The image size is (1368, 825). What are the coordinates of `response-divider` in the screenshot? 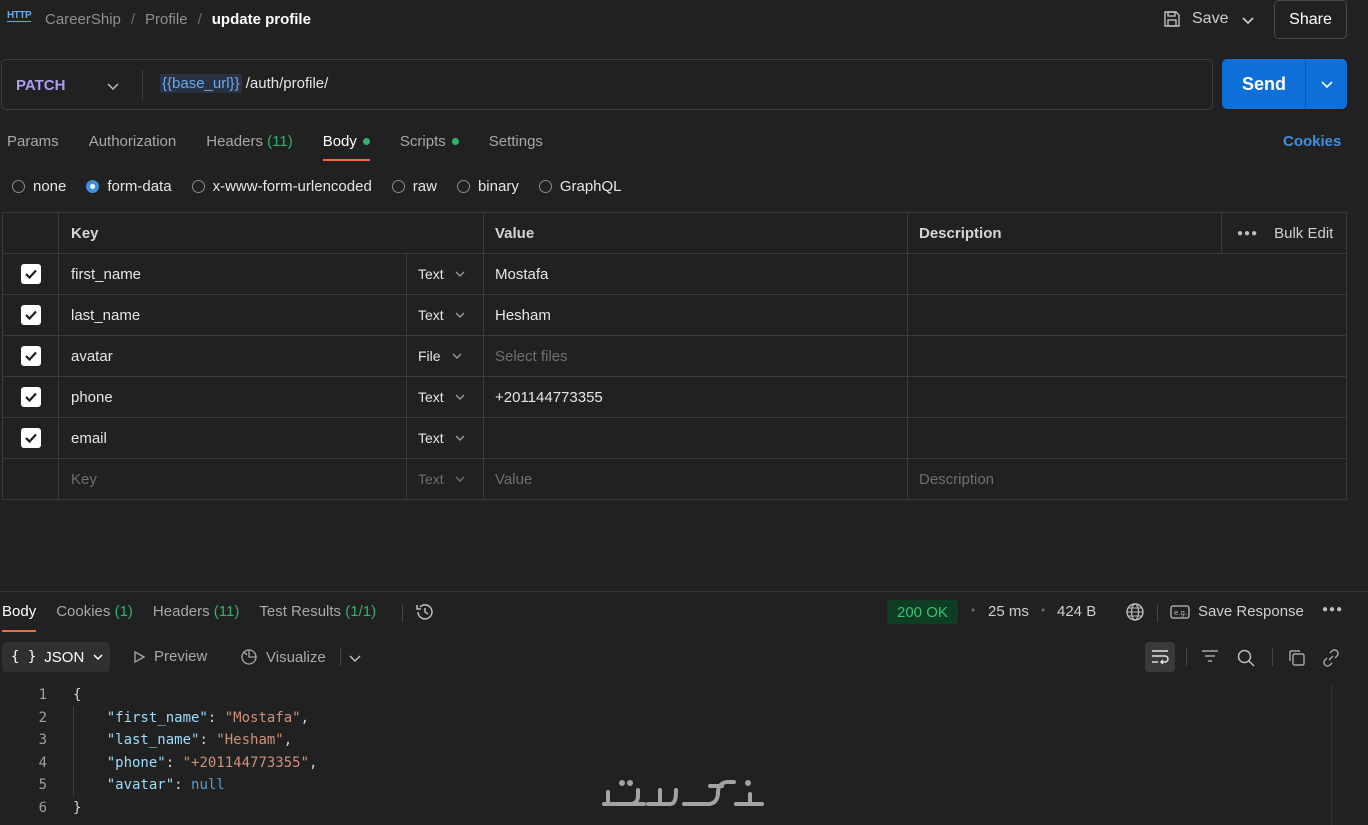 It's located at (684, 591).